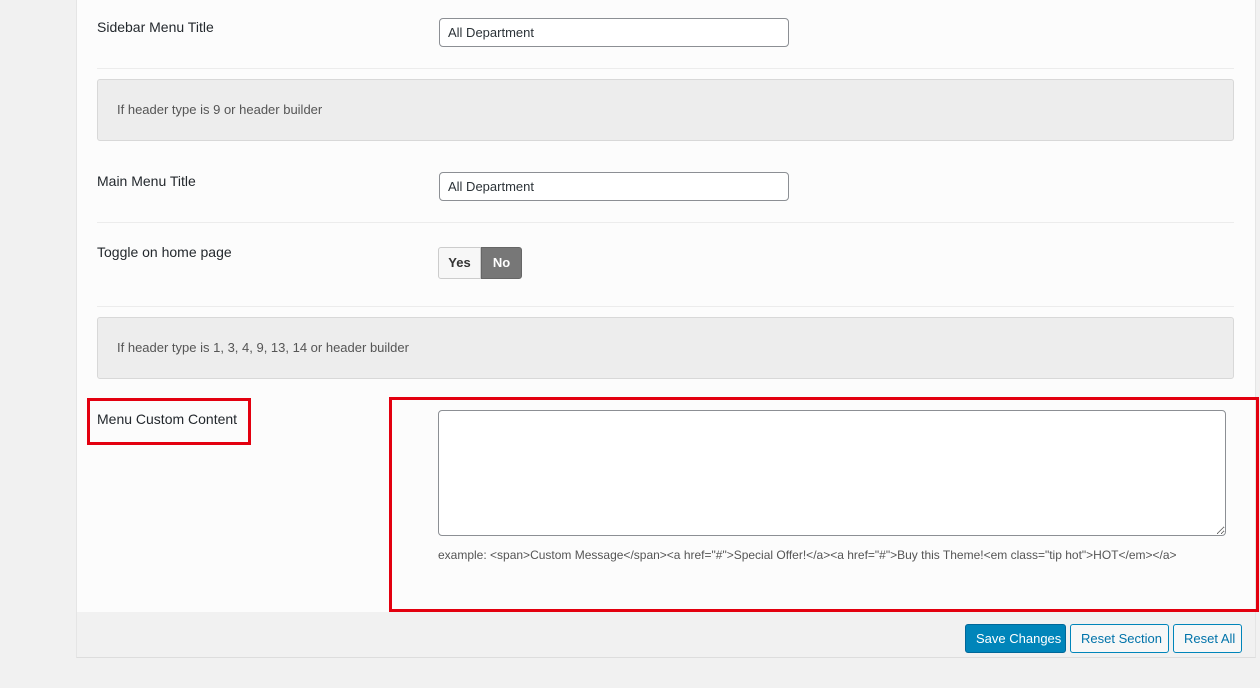  What do you see at coordinates (501, 263) in the screenshot?
I see `toggle-no-option: No` at bounding box center [501, 263].